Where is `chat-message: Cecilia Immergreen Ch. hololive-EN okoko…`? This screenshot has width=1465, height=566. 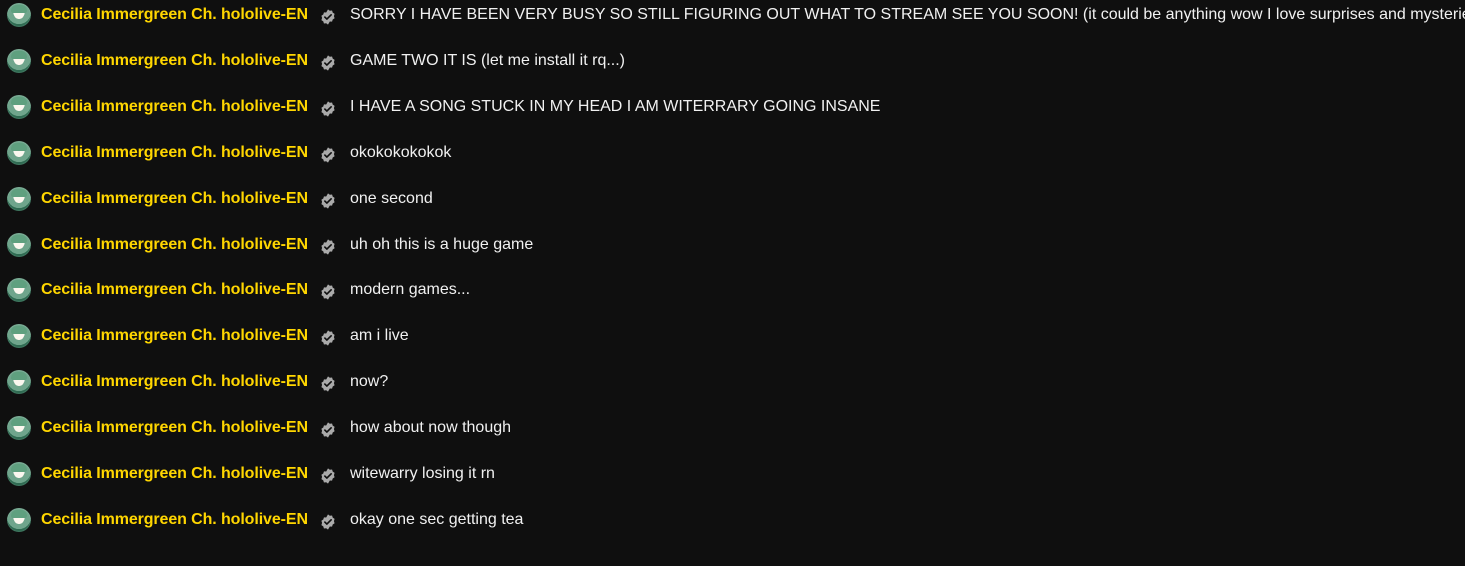 chat-message: Cecilia Immergreen Ch. hololive-EN okoko… is located at coordinates (732, 153).